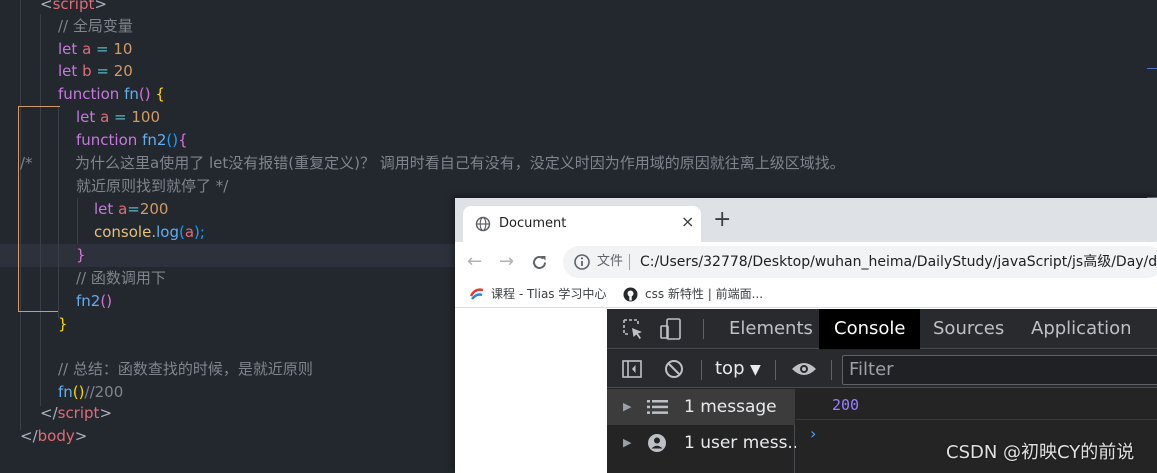 Image resolution: width=1157 pixels, height=473 pixels. Describe the element at coordinates (813, 434) in the screenshot. I see `console-prompt: ›` at that location.